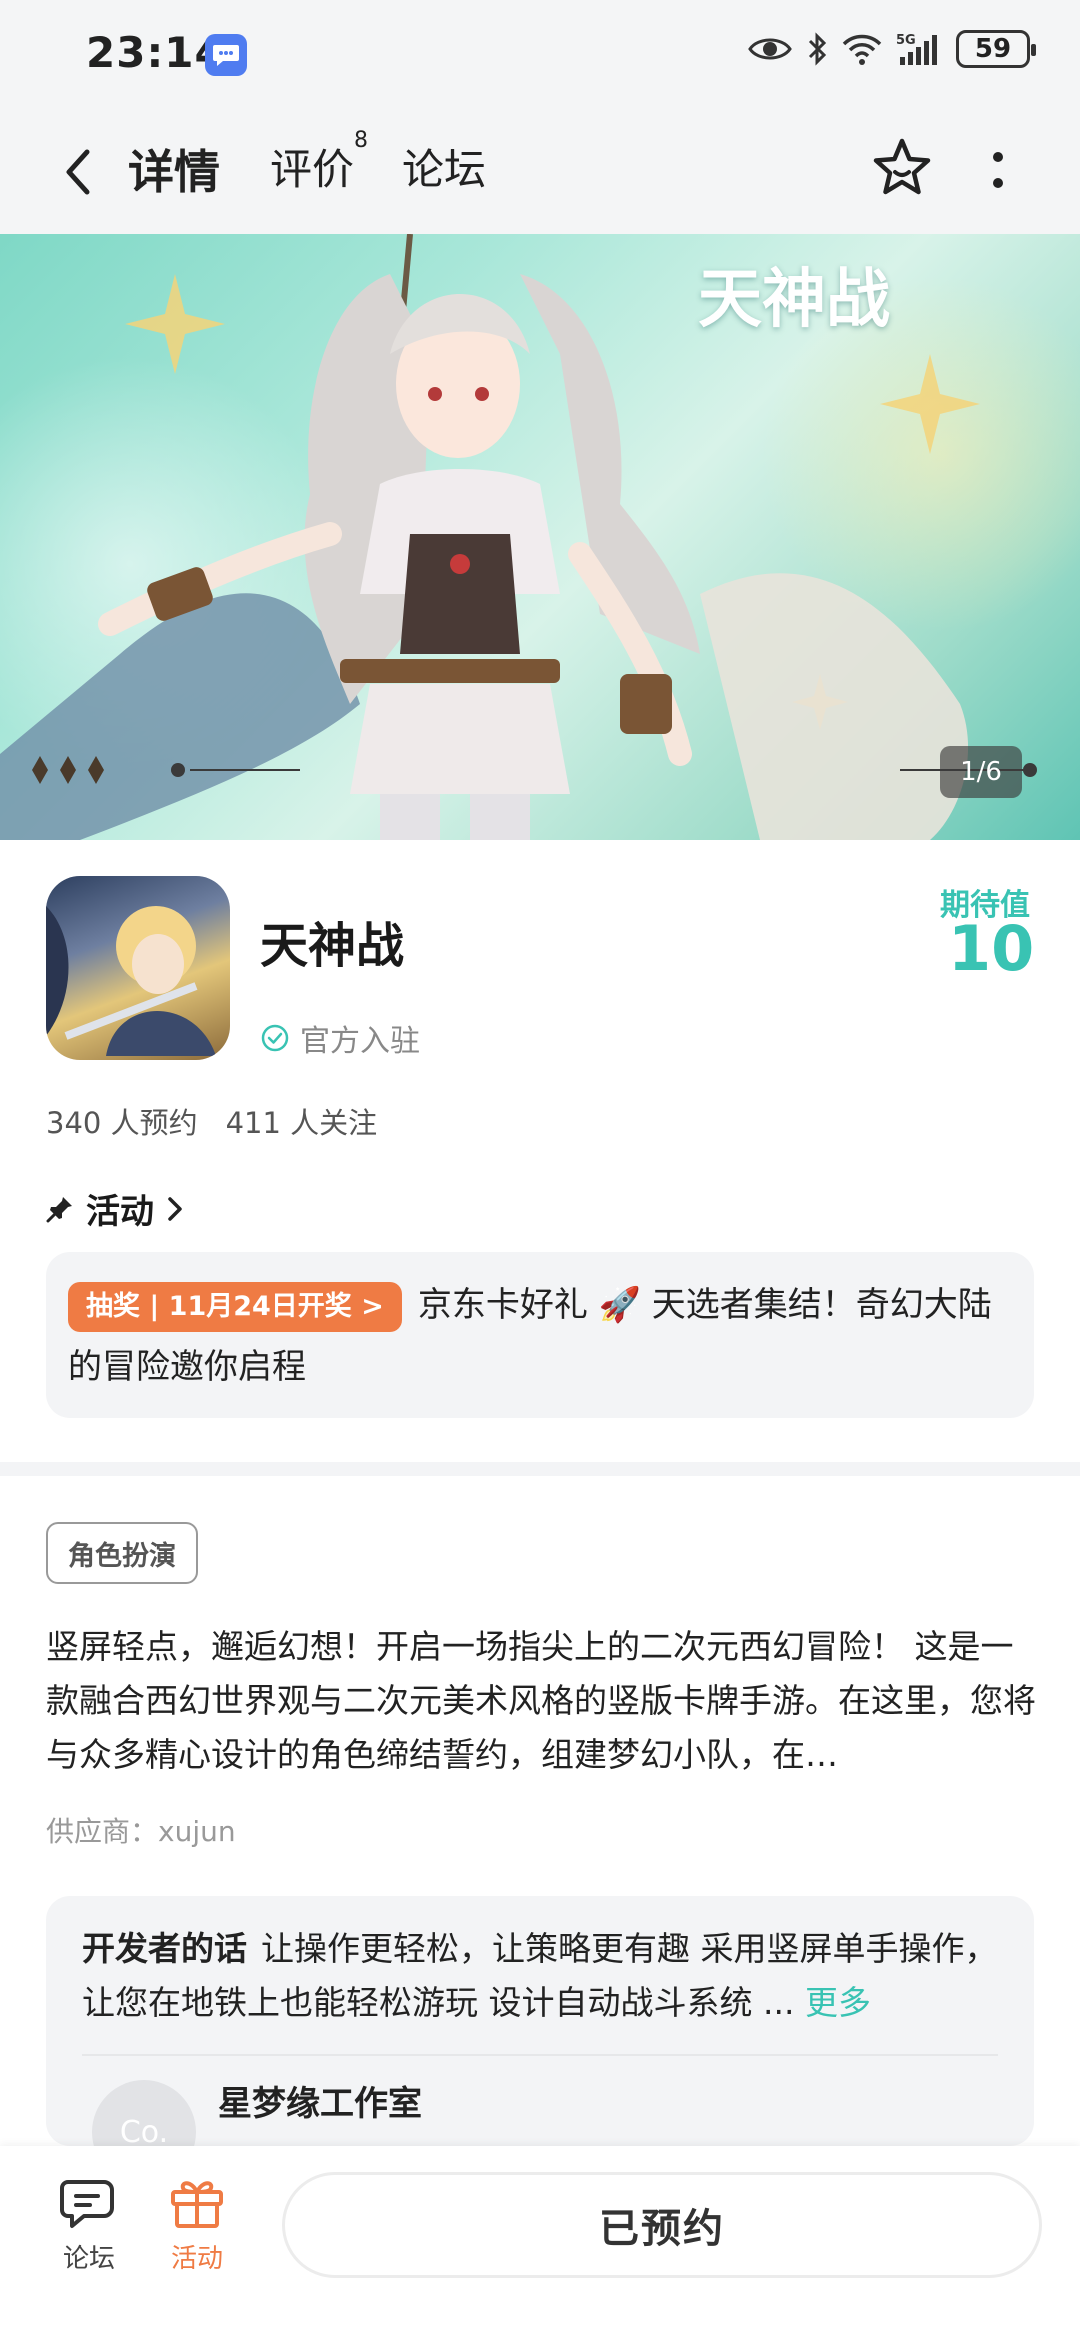  Describe the element at coordinates (892, 49) in the screenshot. I see `status-icons: 5G 59` at that location.